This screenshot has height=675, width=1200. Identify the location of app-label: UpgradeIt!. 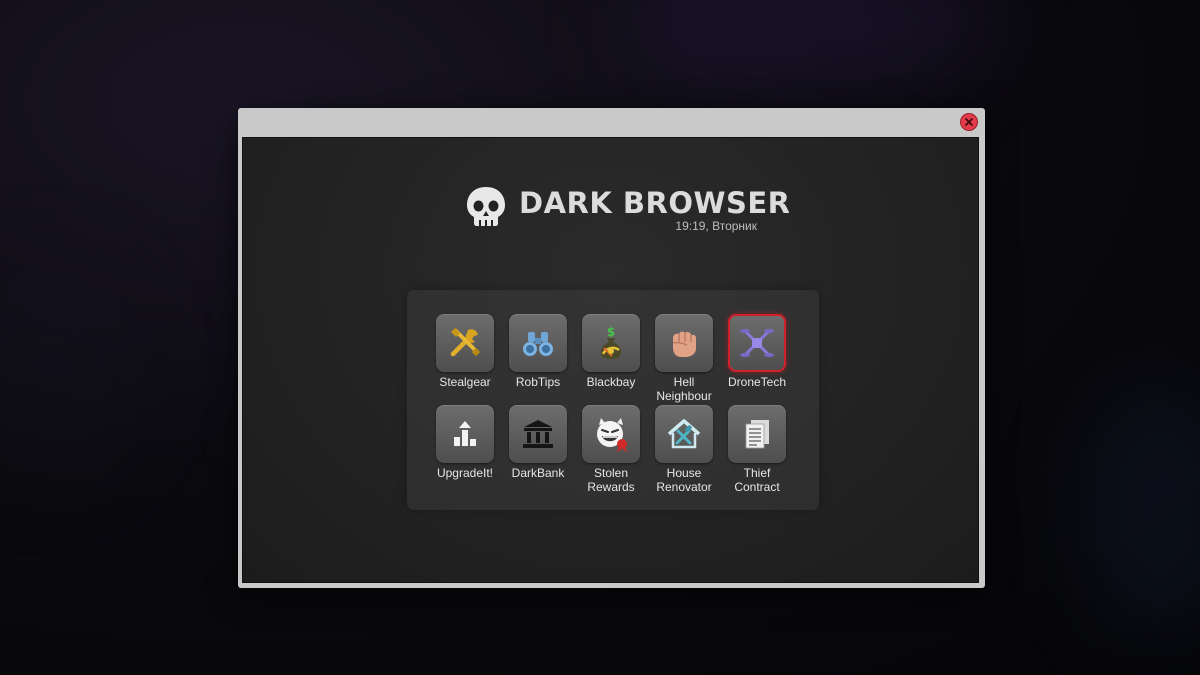
(465, 473).